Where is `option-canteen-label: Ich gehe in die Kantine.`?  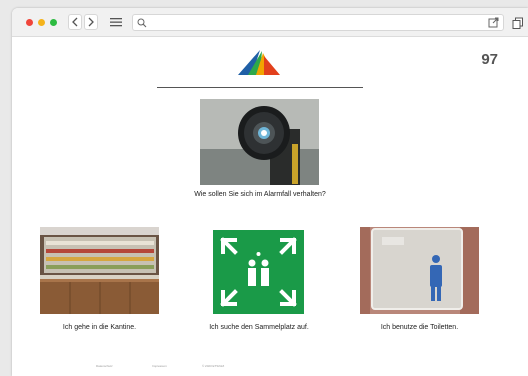 option-canteen-label: Ich gehe in die Kantine. is located at coordinates (99, 327).